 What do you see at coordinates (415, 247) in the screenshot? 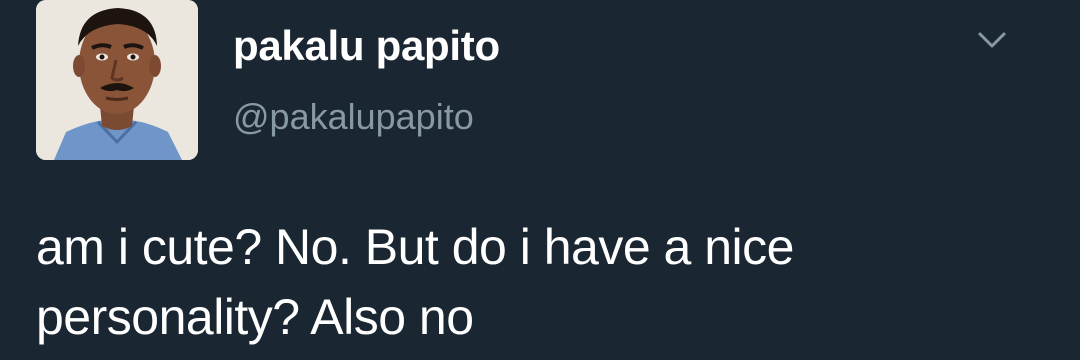
I see `tweet-text-line-1: am i cute? No. But do i have a nice` at bounding box center [415, 247].